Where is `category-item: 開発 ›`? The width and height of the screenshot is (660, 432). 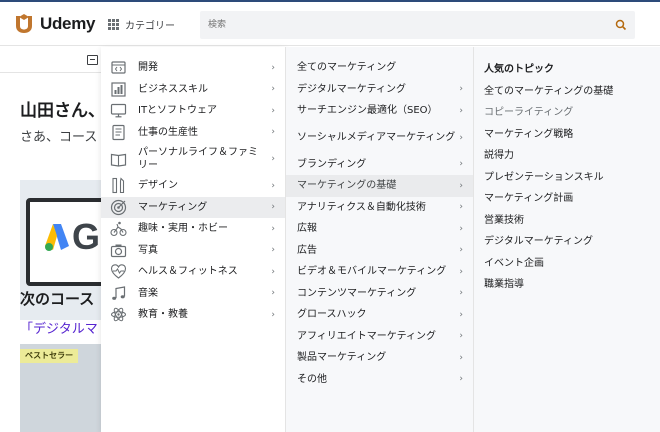
category-item: 開発 › is located at coordinates (193, 68).